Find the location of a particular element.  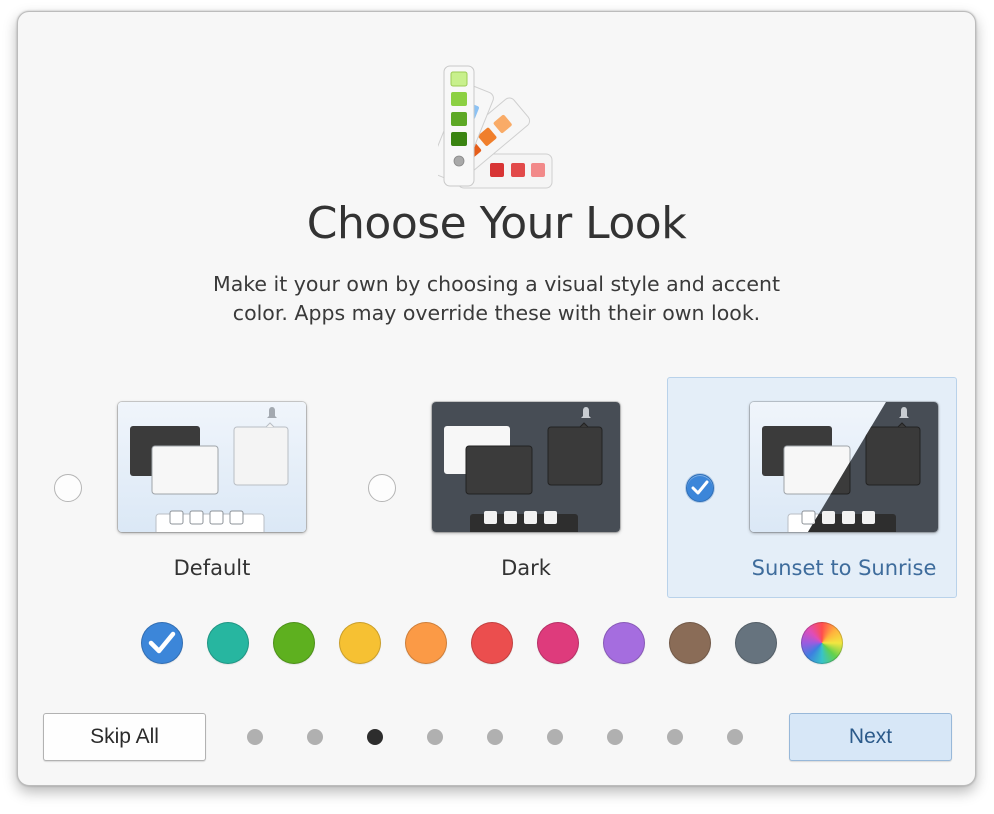

style-label-sunset-to-sunrise: Sunset to Sunrise is located at coordinates (844, 568).